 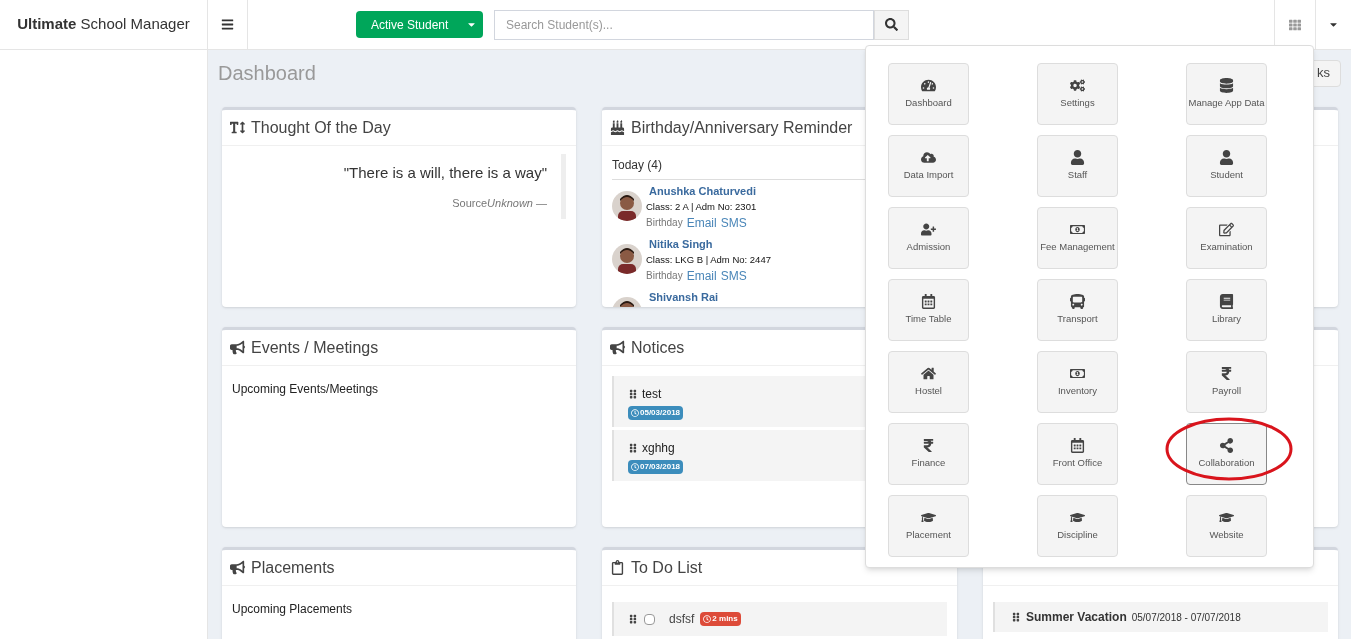 I want to click on search-icon, so click(x=891, y=24).